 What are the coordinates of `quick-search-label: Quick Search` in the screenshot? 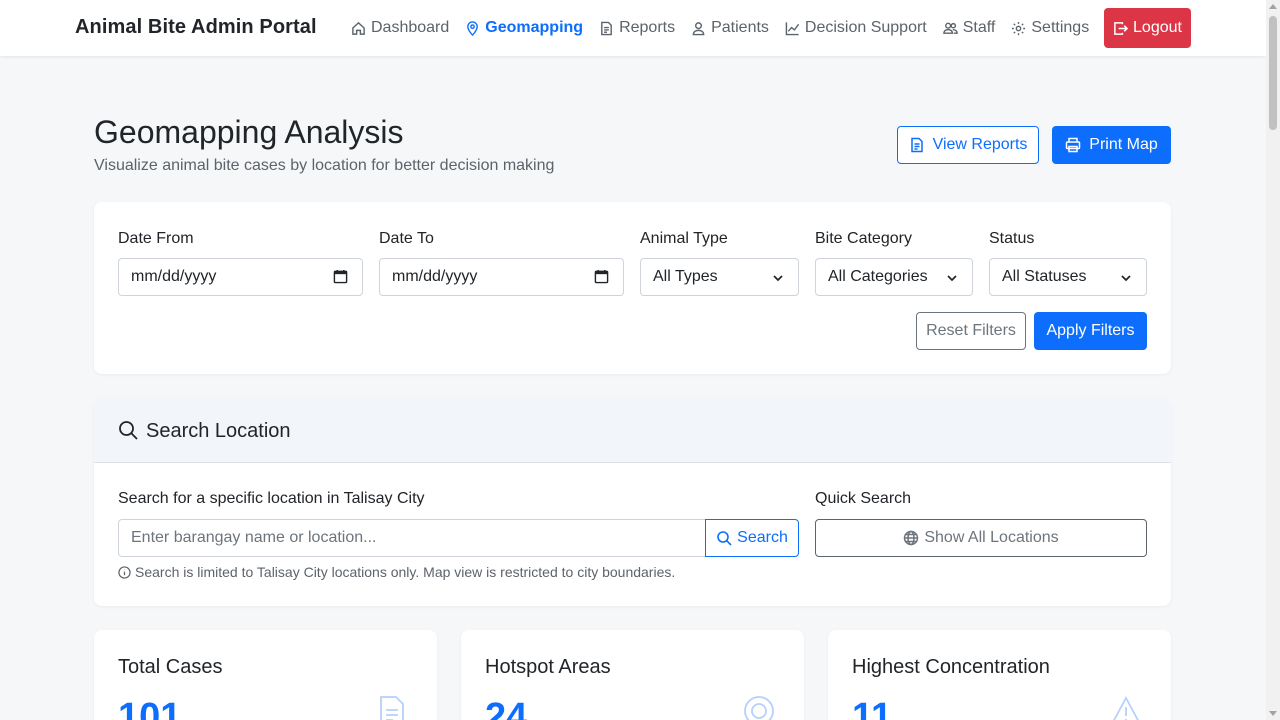 It's located at (863, 498).